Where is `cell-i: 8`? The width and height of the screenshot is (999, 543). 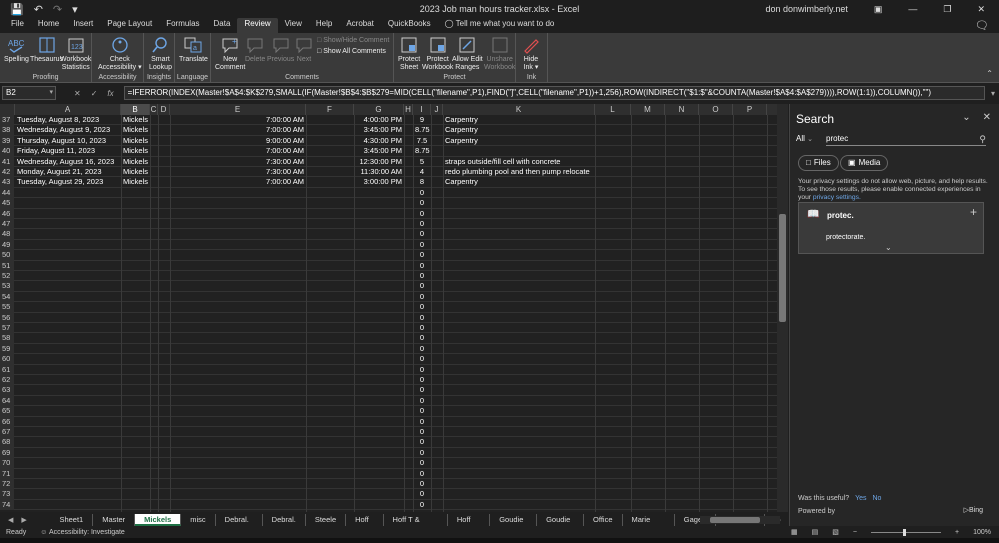
cell-i: 8 is located at coordinates (422, 182).